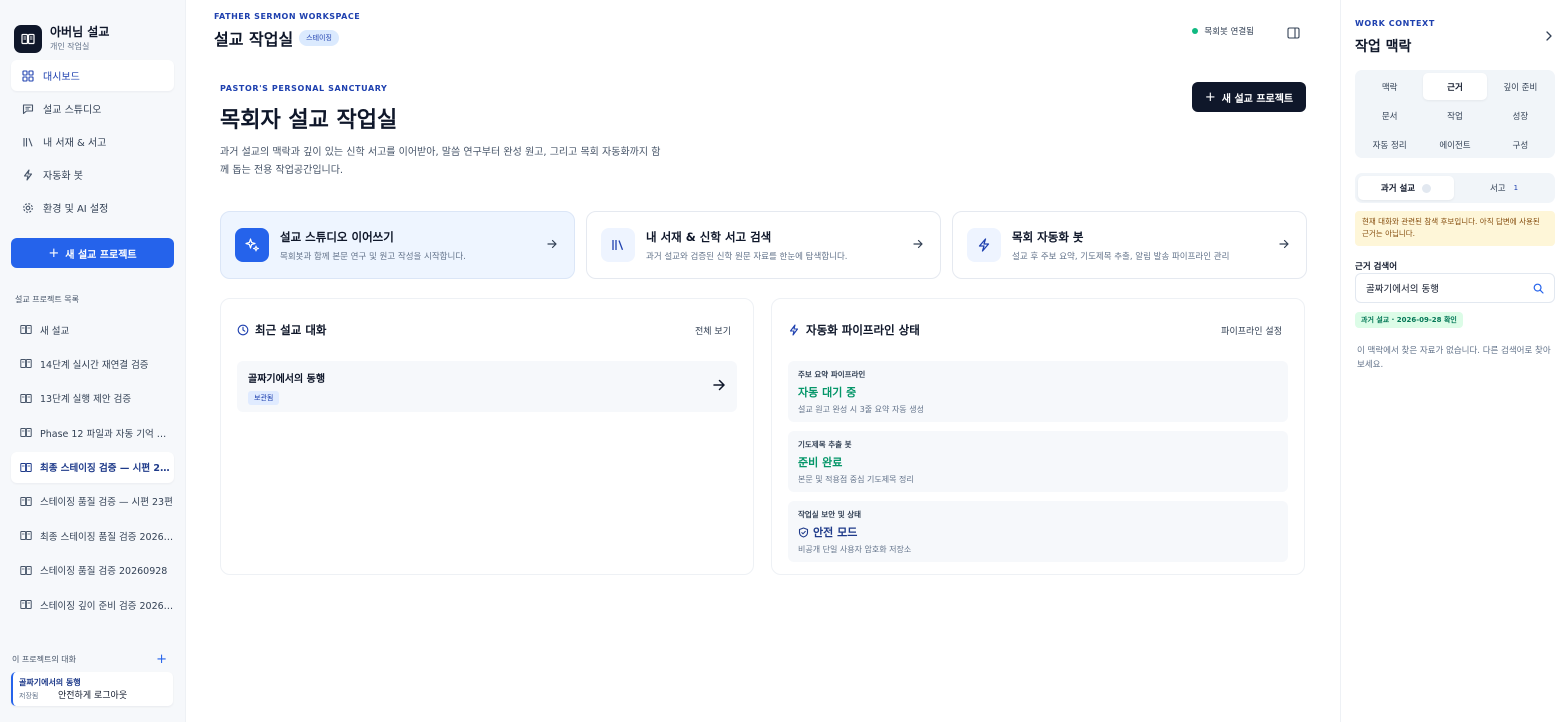  I want to click on new-project-button-label: 새 설교 프로젝트, so click(1257, 99).